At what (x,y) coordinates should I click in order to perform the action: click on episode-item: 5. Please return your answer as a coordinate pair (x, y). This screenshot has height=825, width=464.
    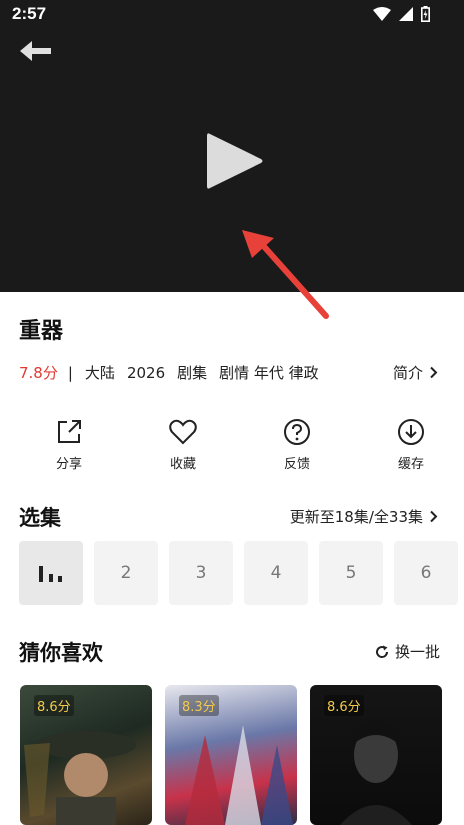
    Looking at the image, I should click on (351, 573).